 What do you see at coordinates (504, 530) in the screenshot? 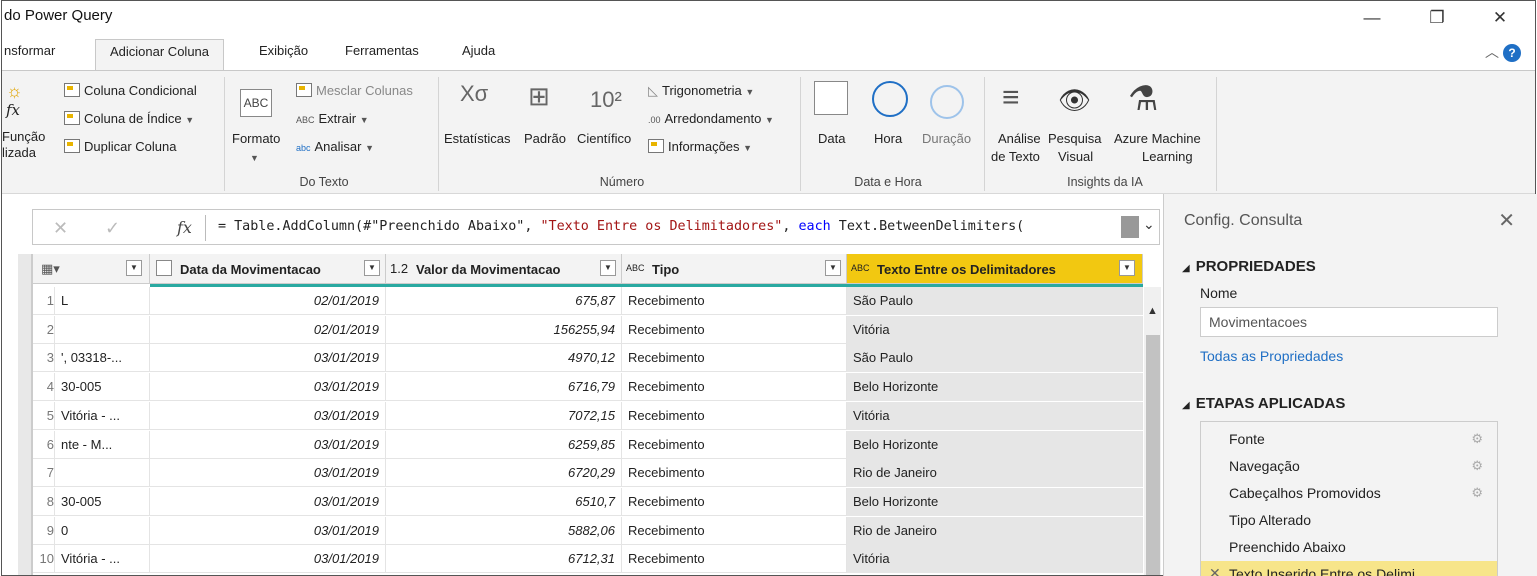
I see `cell-valor: 5882,06` at bounding box center [504, 530].